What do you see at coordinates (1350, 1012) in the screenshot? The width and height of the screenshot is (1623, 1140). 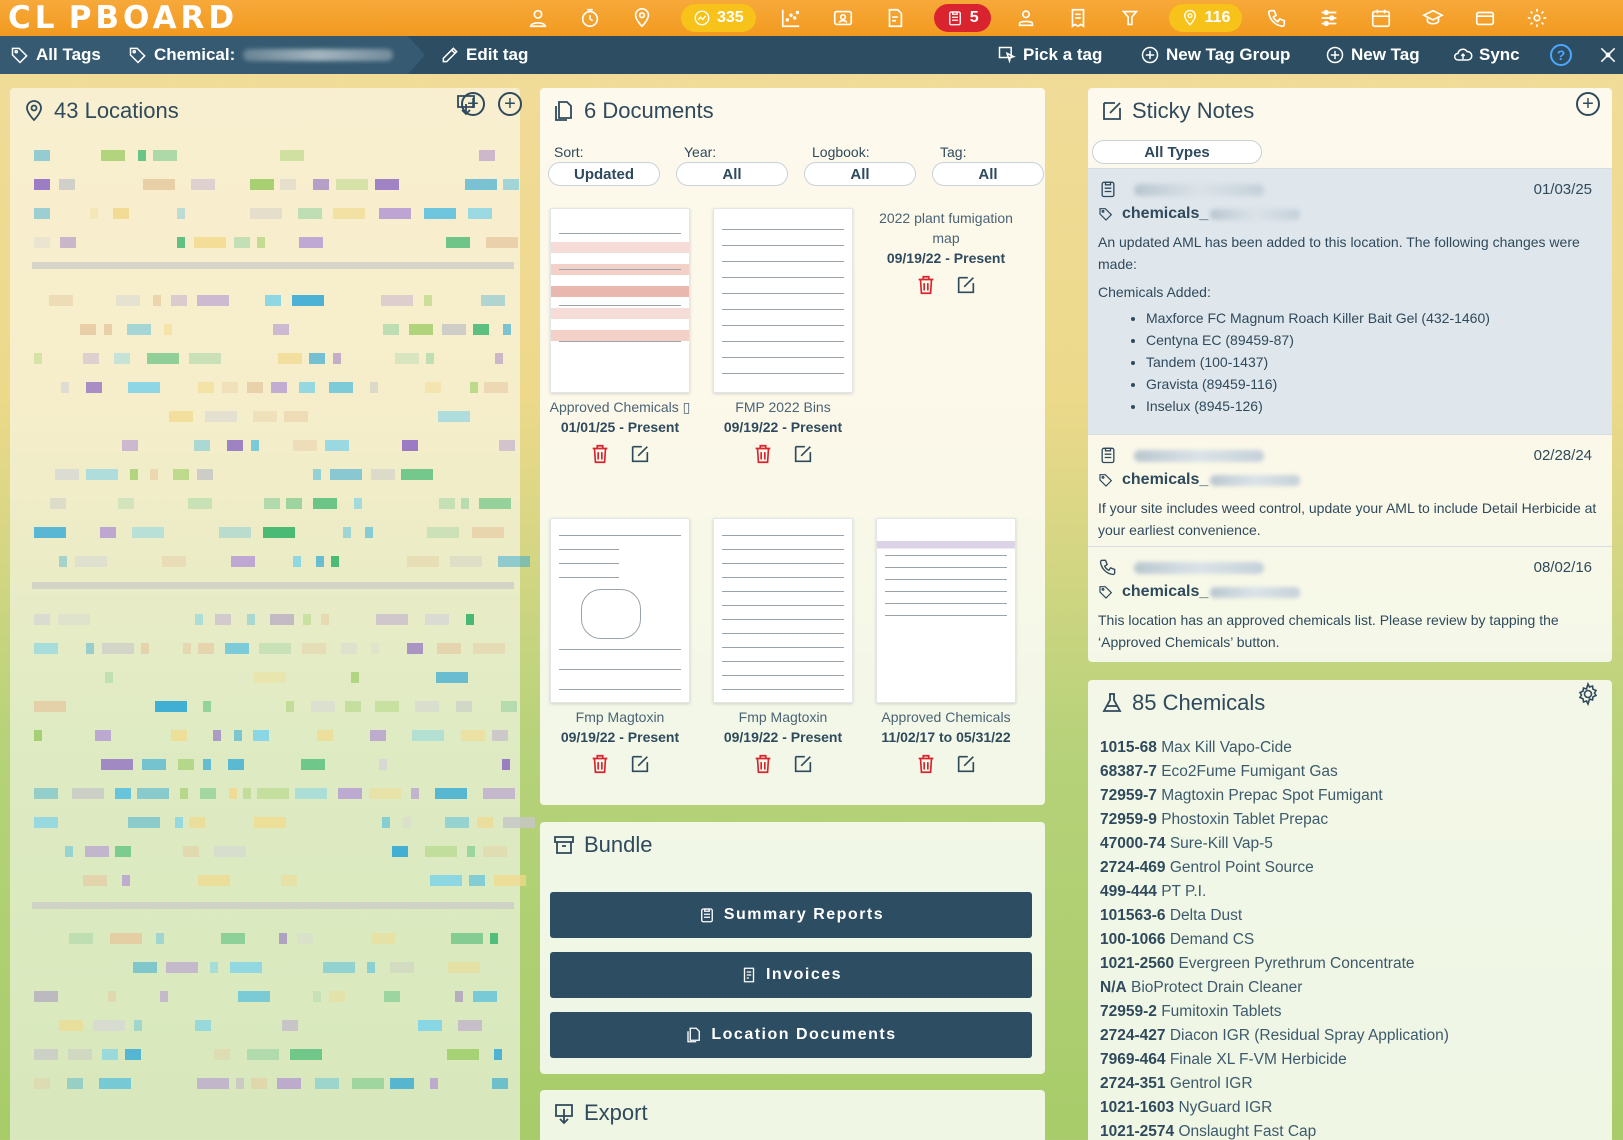 I see `chemical-row: 72959-2 Fumitoxin Tablets` at bounding box center [1350, 1012].